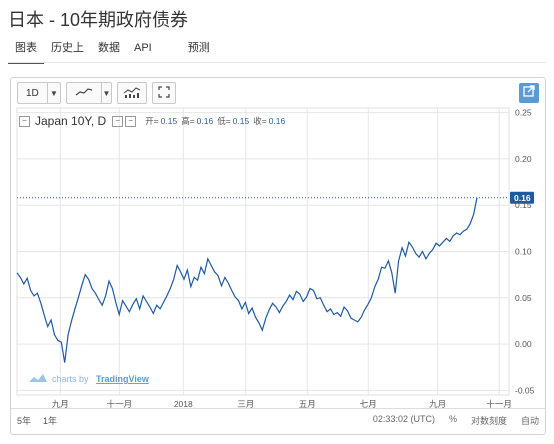  What do you see at coordinates (523, 344) in the screenshot?
I see `y-tick-label: 0.00` at bounding box center [523, 344].